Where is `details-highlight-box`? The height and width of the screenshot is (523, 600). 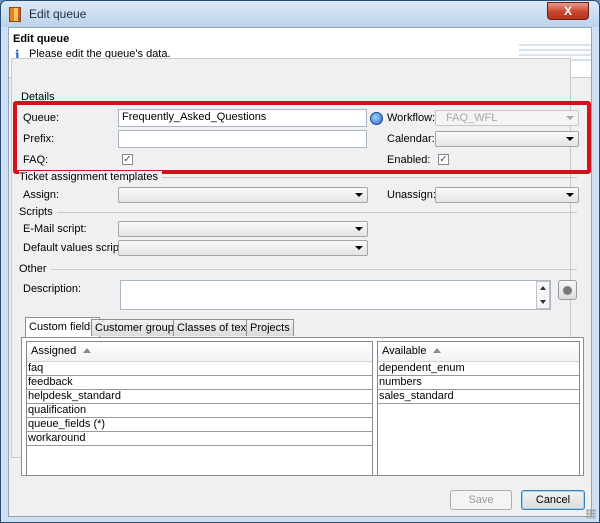
details-highlight-box is located at coordinates (302, 137).